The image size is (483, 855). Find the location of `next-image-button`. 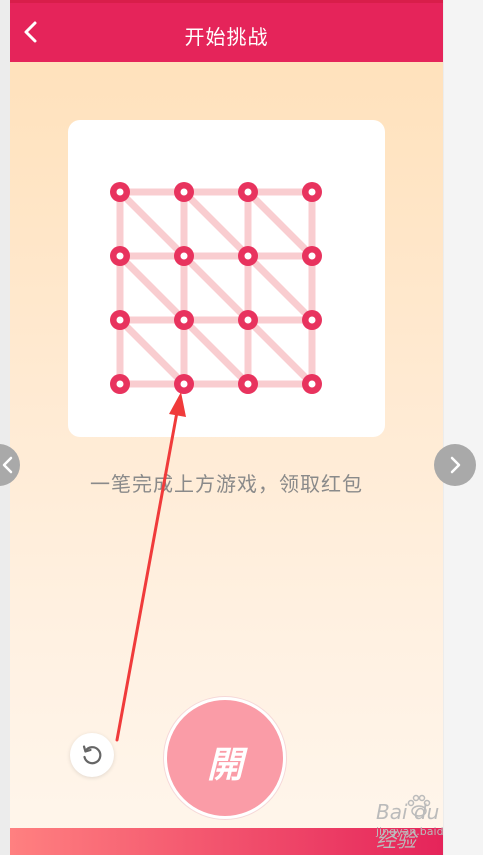

next-image-button is located at coordinates (455, 465).